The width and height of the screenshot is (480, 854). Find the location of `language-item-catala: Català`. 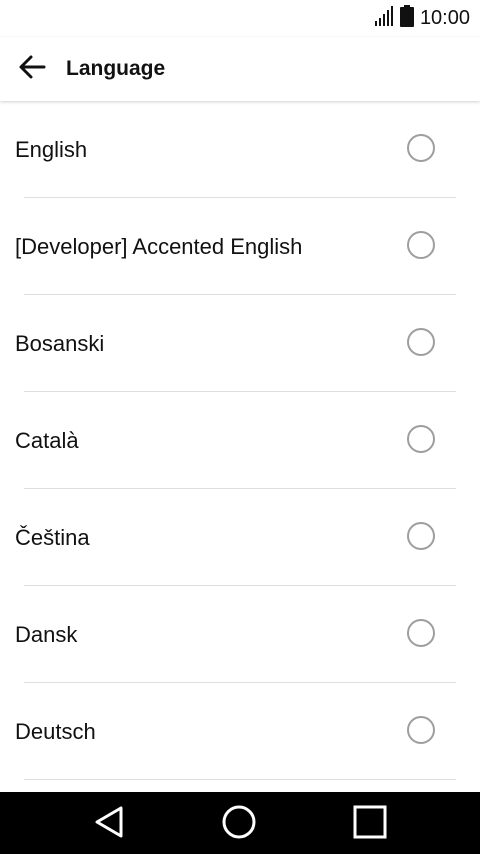

language-item-catala: Català is located at coordinates (240, 440).